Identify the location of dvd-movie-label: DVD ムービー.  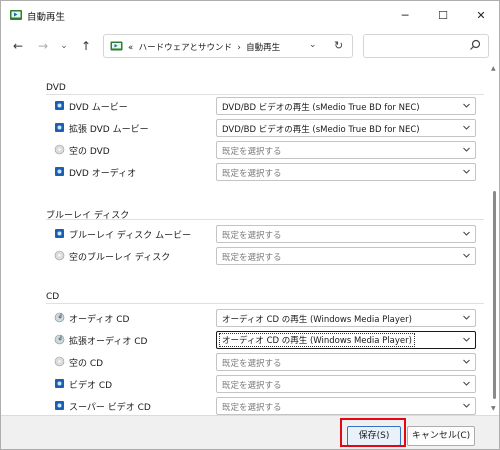
(98, 108).